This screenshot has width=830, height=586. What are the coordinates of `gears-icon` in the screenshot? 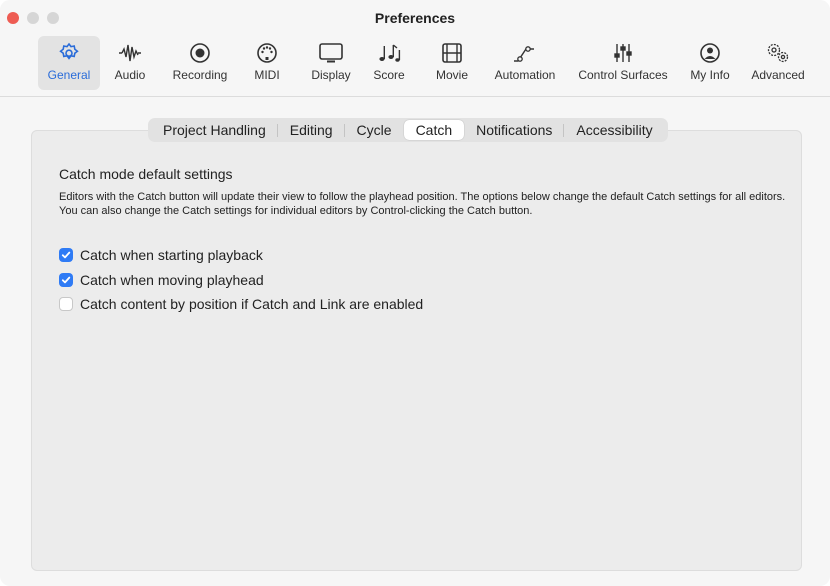 It's located at (778, 53).